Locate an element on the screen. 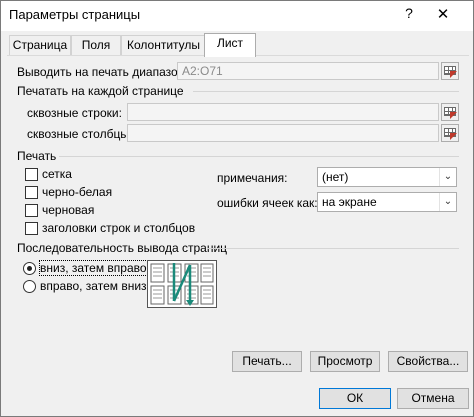 The image size is (474, 417). ok-button: ОК is located at coordinates (355, 398).